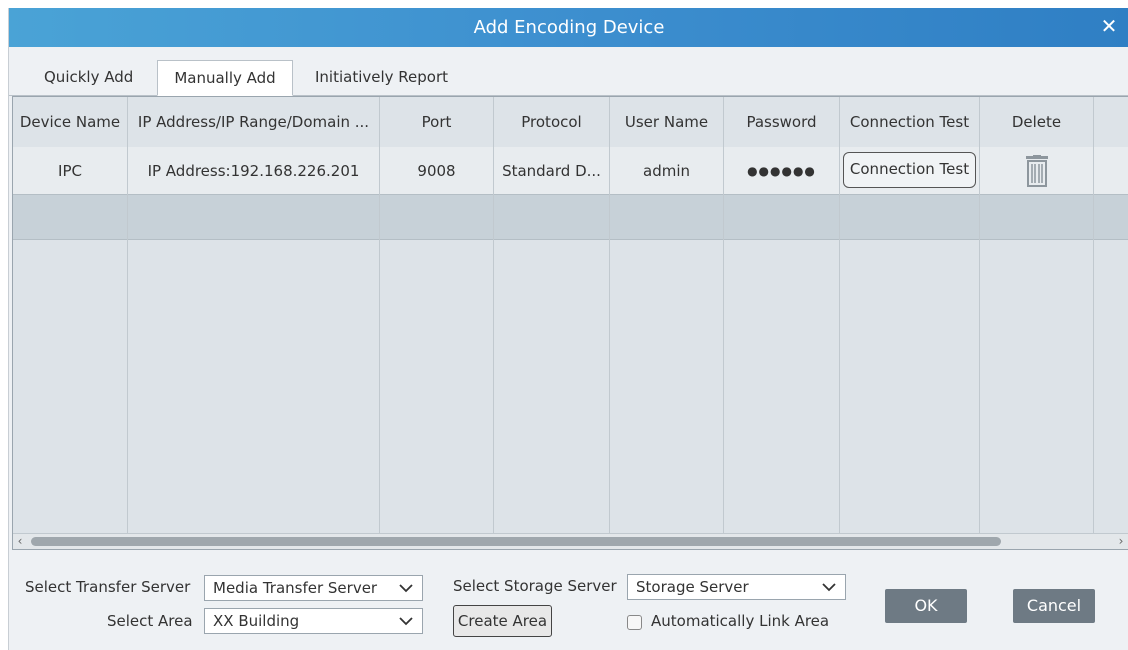 The height and width of the screenshot is (650, 1128). What do you see at coordinates (502, 621) in the screenshot?
I see `create-area-button: Create Area` at bounding box center [502, 621].